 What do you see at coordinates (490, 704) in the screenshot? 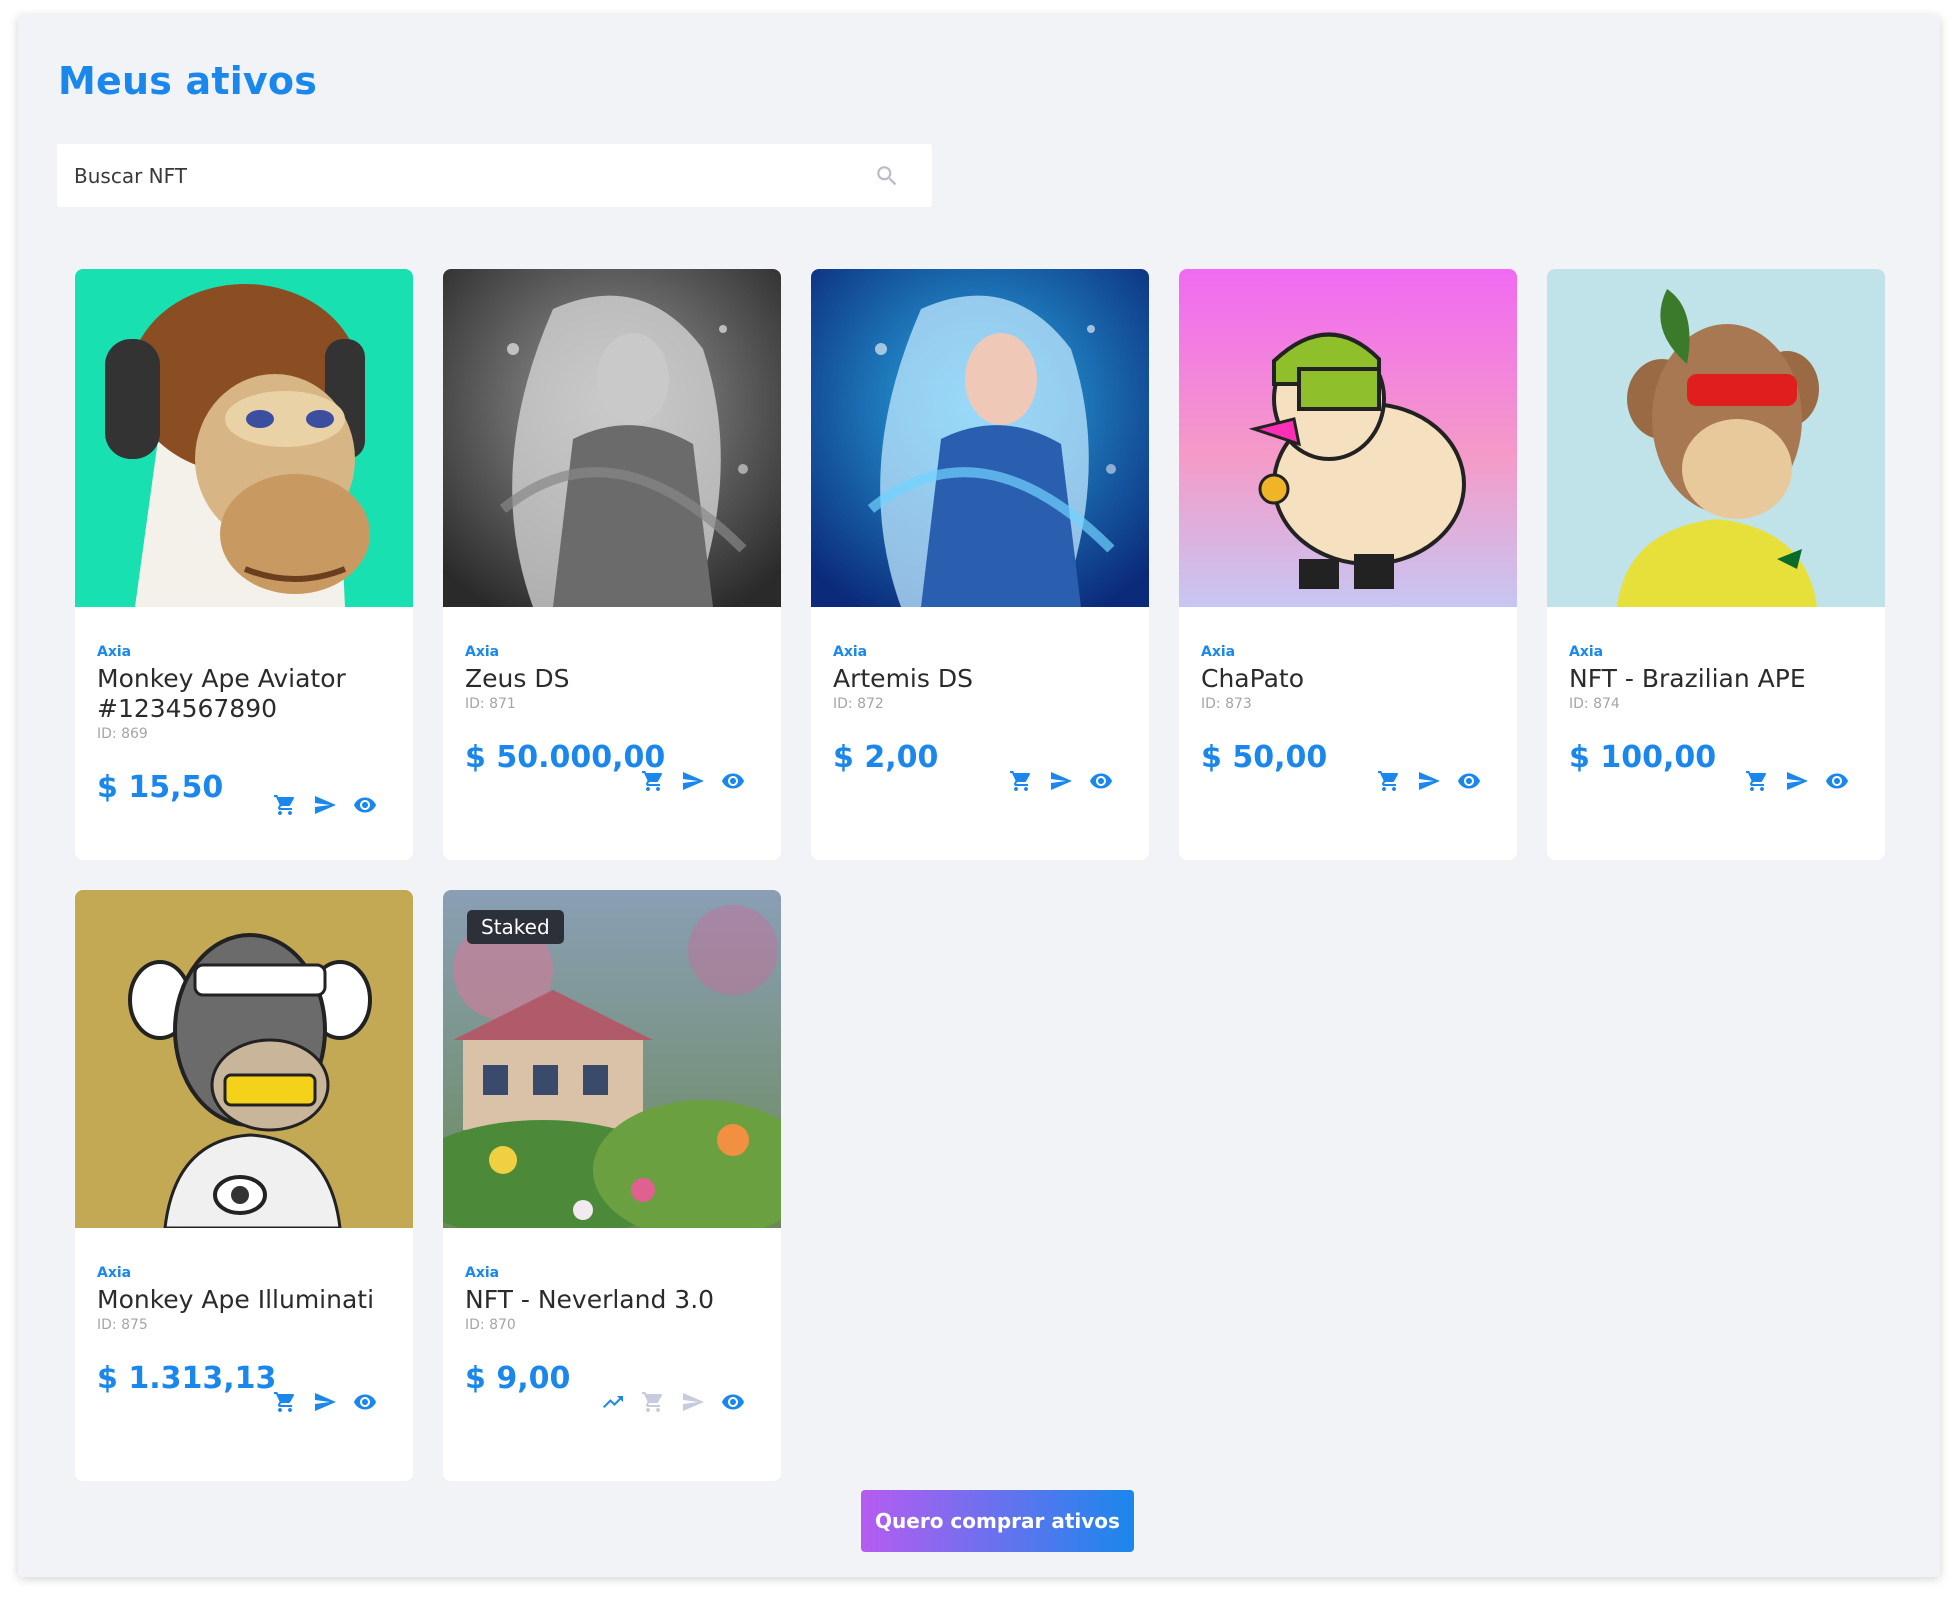
I see `nft-id: ID: 871` at bounding box center [490, 704].